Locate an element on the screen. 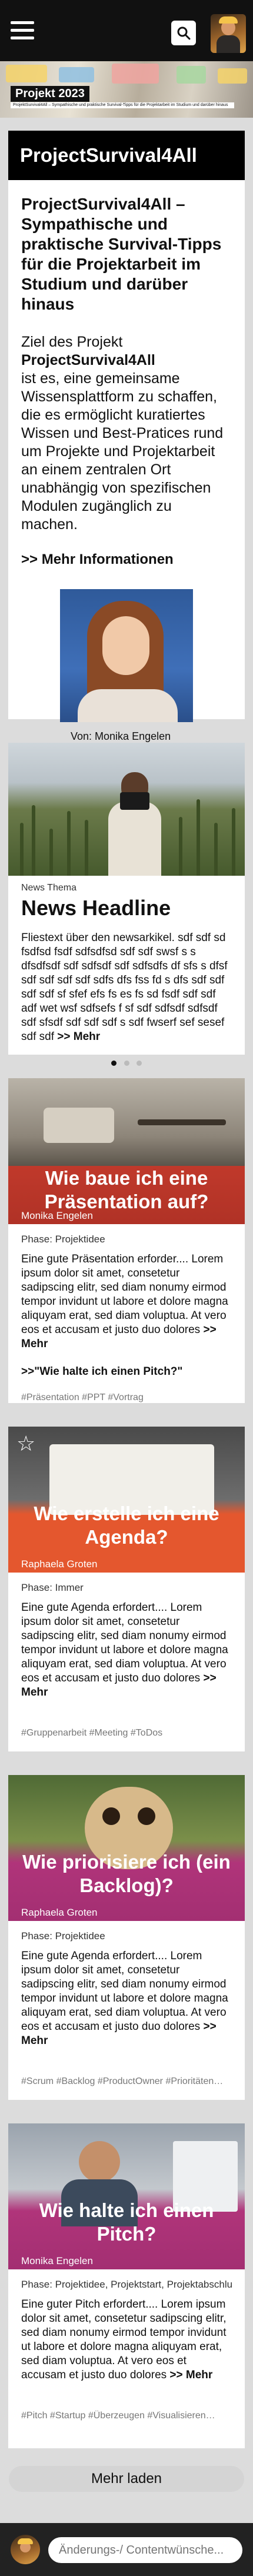 The width and height of the screenshot is (253, 2576). news-carousel-dots is located at coordinates (126, 1063).